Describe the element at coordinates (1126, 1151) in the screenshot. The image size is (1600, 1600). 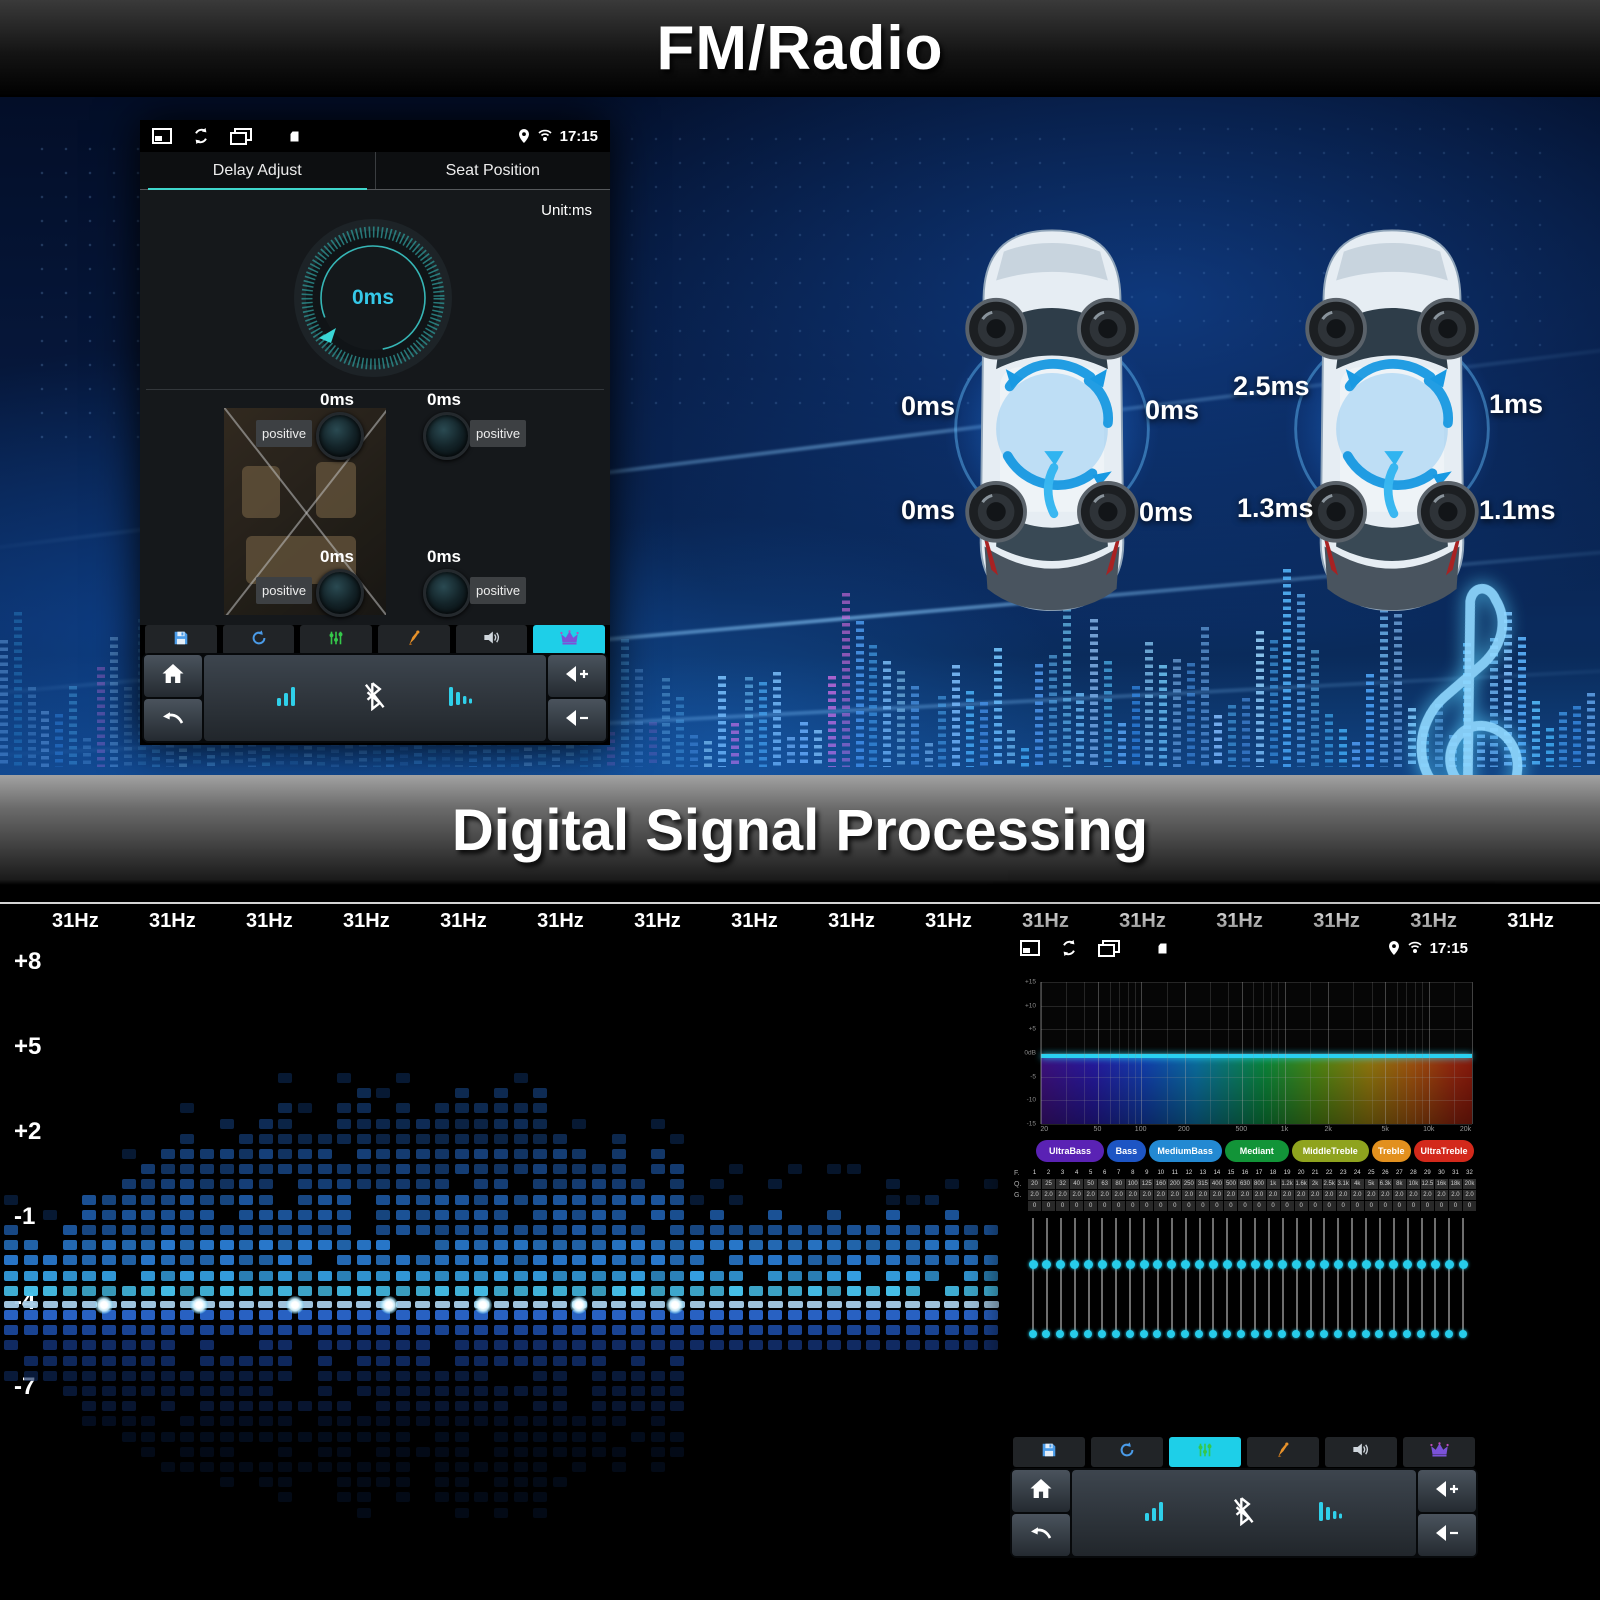
I see `band-pill: Bass` at that location.